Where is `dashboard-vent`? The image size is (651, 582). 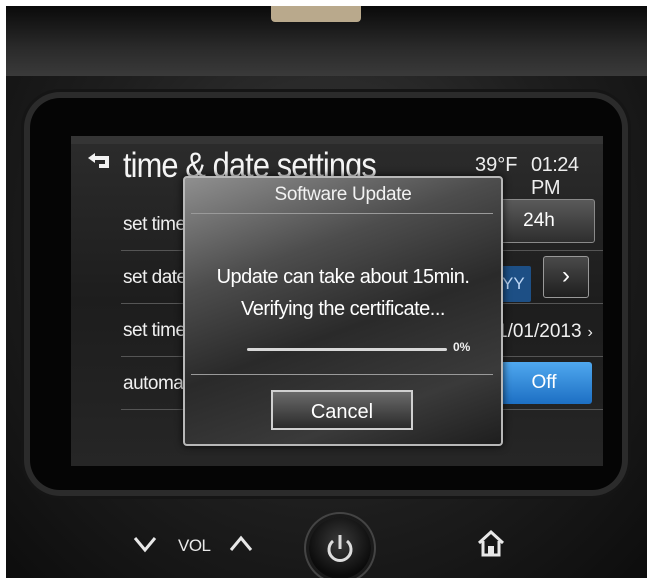 dashboard-vent is located at coordinates (316, 14).